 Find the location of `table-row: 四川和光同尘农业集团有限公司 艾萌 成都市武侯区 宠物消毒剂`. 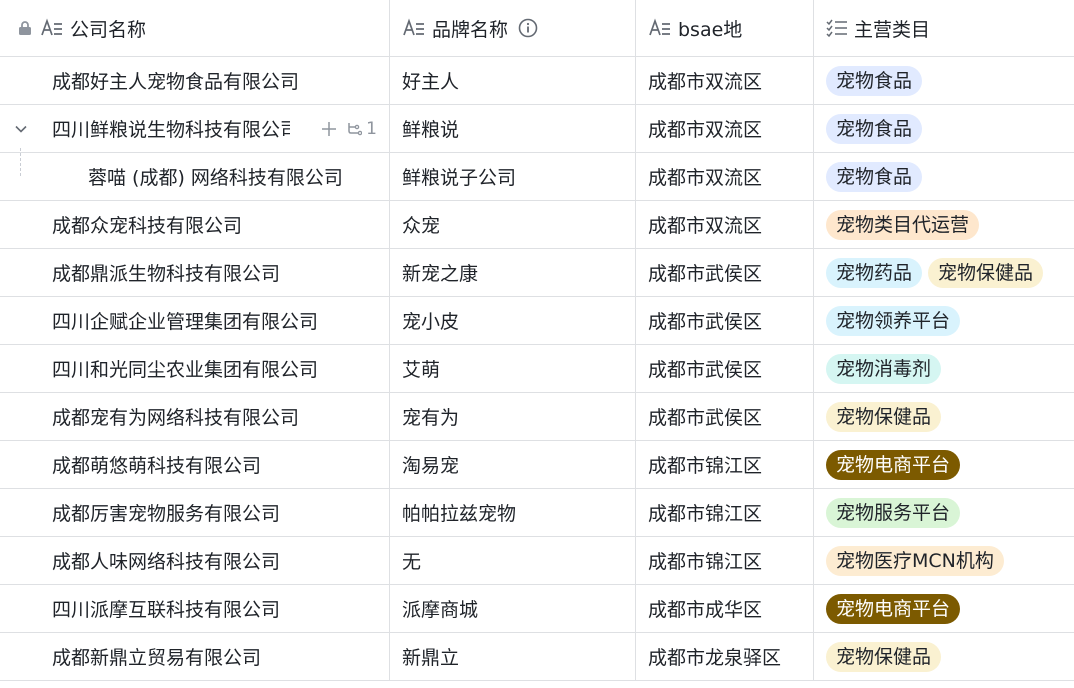

table-row: 四川和光同尘农业集团有限公司 艾萌 成都市武侯区 宠物消毒剂 is located at coordinates (537, 369).